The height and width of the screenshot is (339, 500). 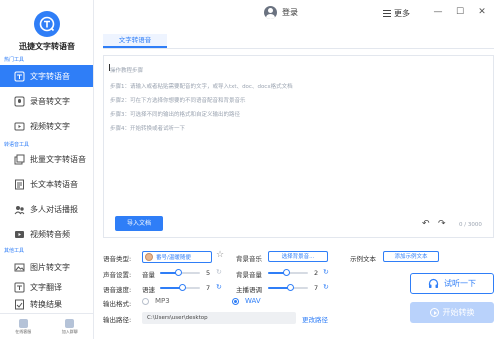 I want to click on bg-volume-slider-handle, so click(x=286, y=272).